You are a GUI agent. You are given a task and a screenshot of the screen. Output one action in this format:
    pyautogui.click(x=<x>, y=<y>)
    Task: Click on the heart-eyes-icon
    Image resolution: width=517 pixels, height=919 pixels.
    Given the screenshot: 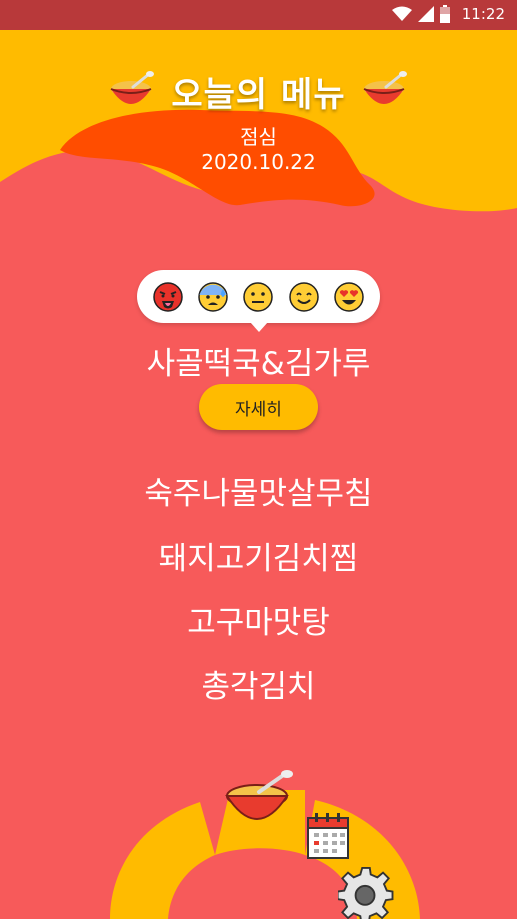 What is the action you would take?
    pyautogui.click(x=349, y=297)
    